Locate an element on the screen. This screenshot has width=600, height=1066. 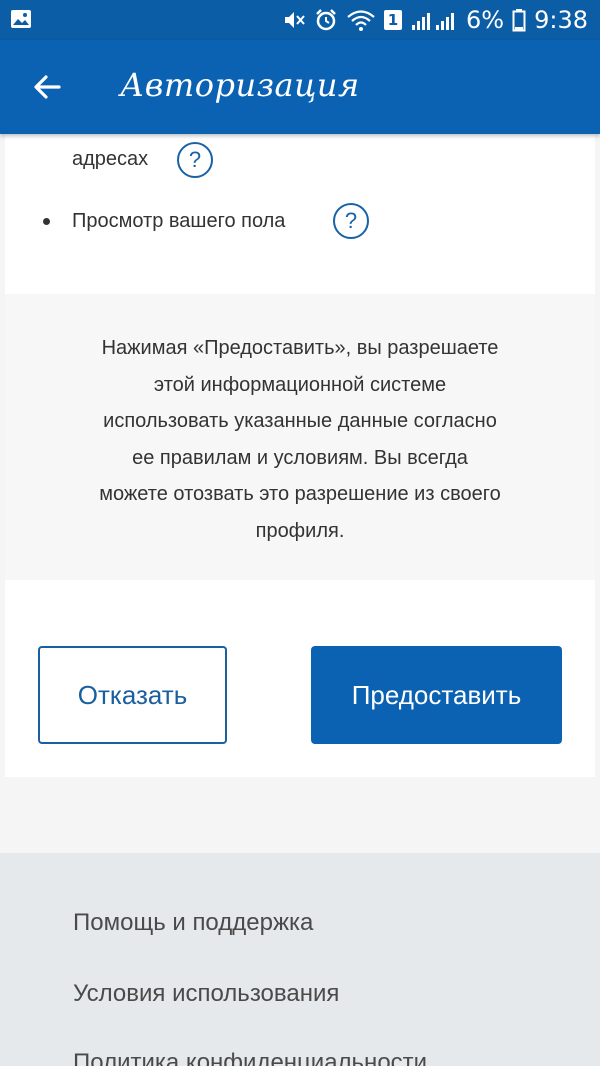
permission-item: Просмотр вашего пола ? is located at coordinates (300, 224).